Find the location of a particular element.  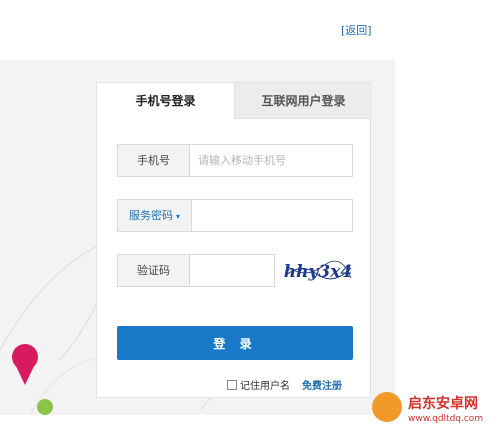

captcha-text: hhy3x4 is located at coordinates (318, 272).